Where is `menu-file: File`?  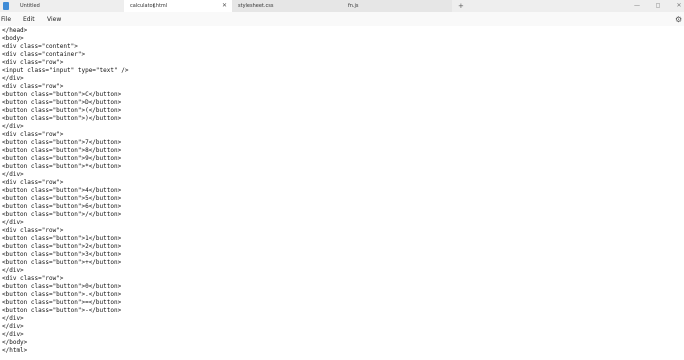
menu-file: File is located at coordinates (6, 20).